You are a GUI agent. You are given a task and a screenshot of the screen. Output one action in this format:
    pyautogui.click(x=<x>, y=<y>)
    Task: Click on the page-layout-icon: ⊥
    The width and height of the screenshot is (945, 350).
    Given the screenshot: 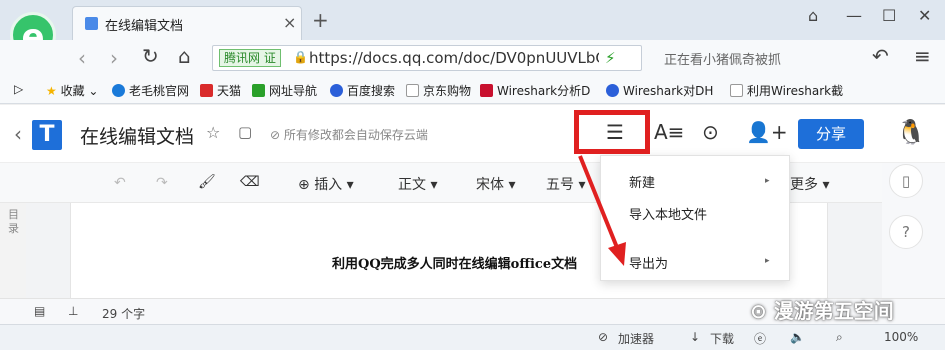 What is the action you would take?
    pyautogui.click(x=73, y=311)
    